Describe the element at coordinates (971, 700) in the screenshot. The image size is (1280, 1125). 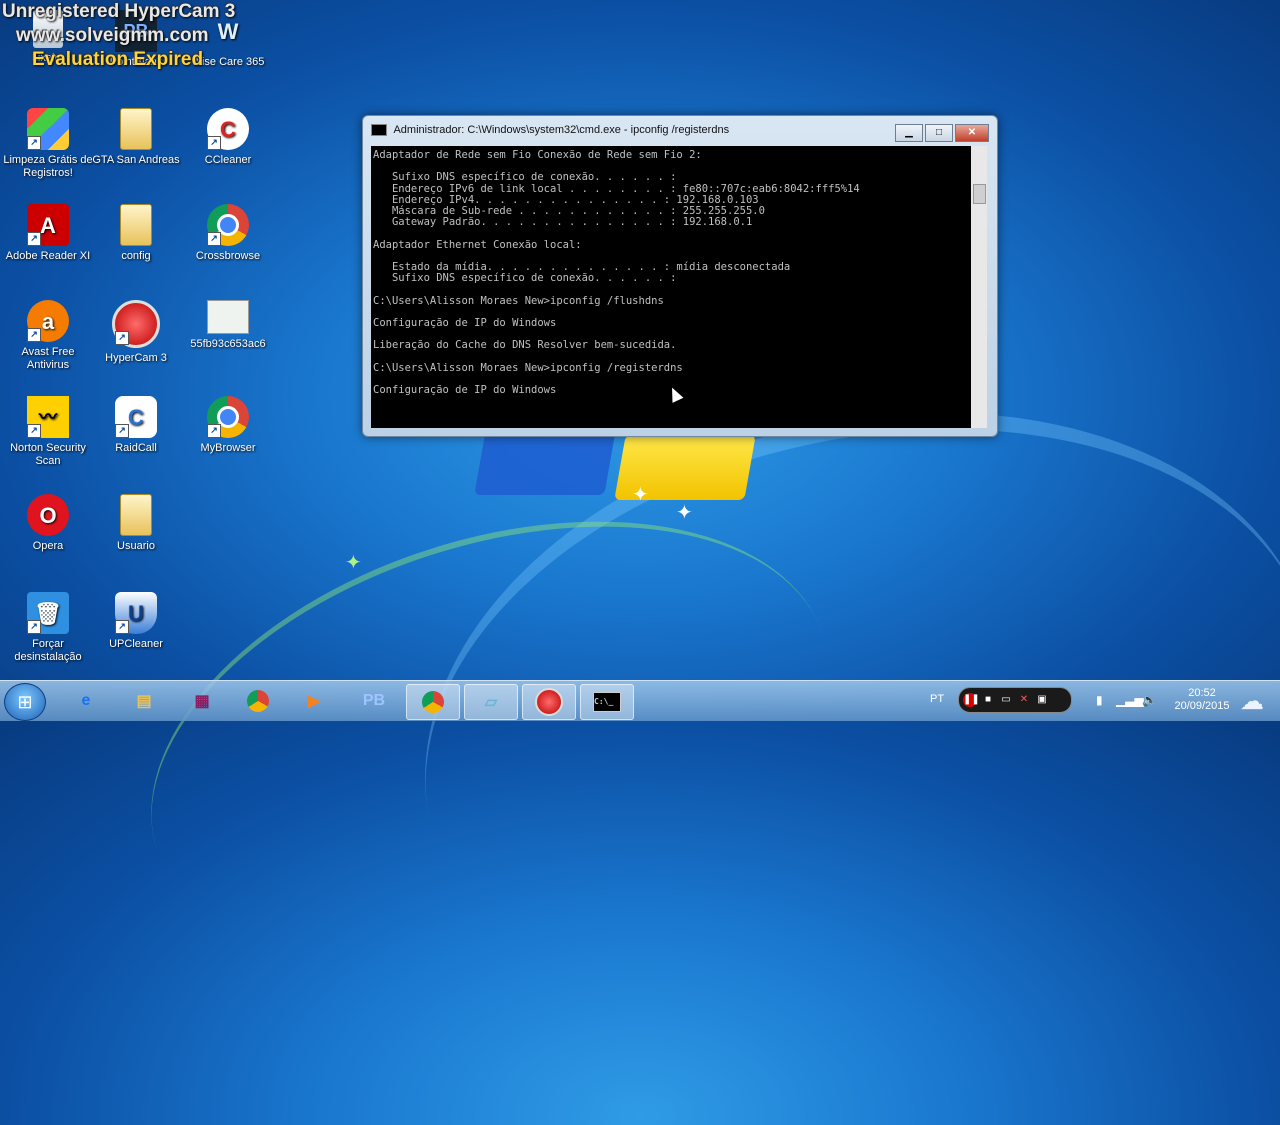
I see `pause-icon: ❚❚` at that location.